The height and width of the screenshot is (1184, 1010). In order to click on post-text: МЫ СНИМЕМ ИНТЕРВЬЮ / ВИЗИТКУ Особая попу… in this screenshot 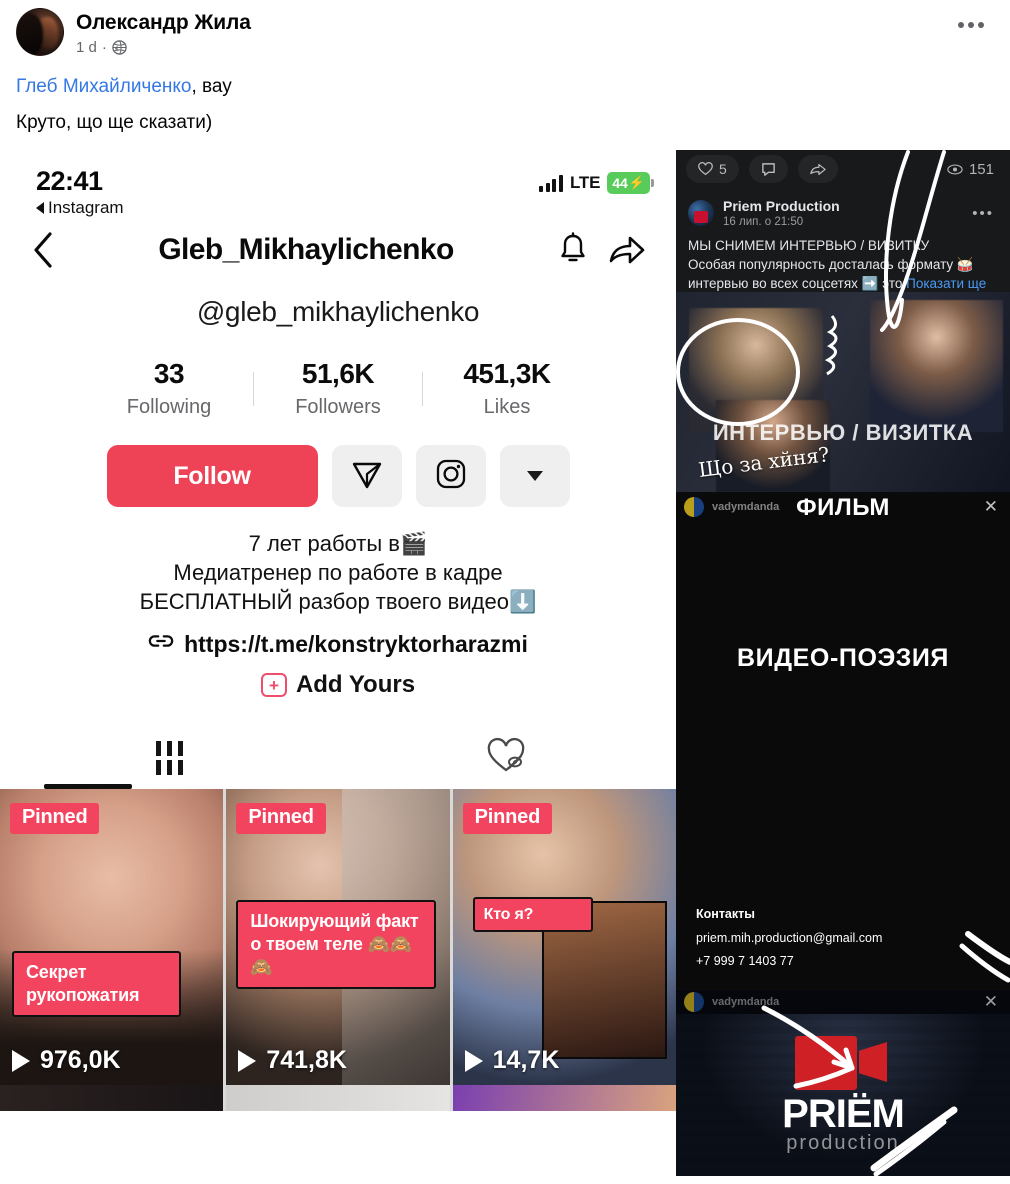, I will do `click(843, 262)`.